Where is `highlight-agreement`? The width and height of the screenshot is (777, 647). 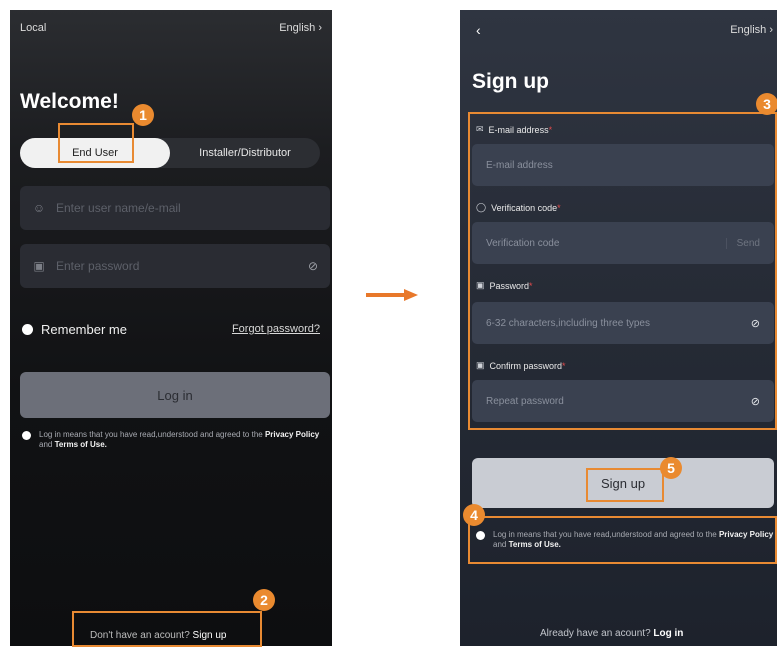
highlight-agreement is located at coordinates (622, 540).